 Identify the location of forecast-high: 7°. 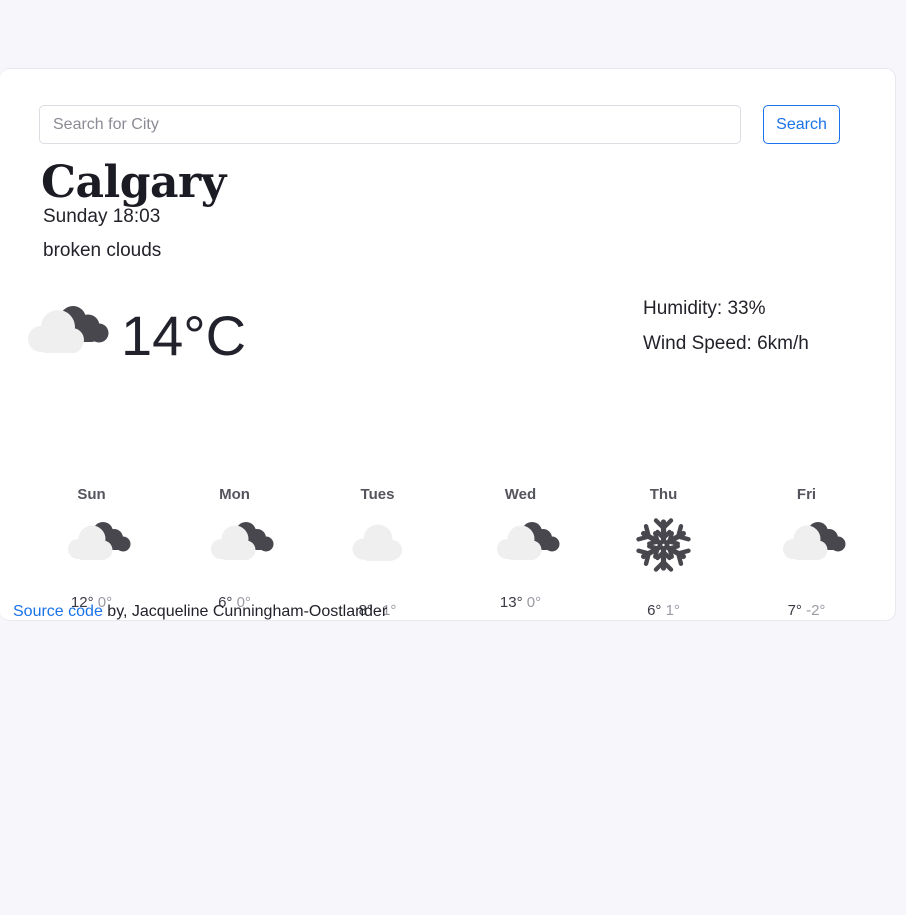
(797, 610).